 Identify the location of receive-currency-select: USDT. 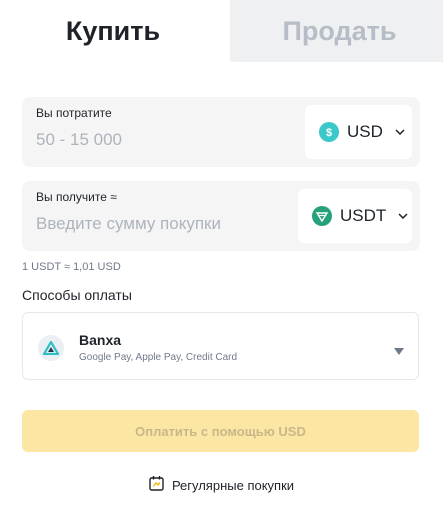
(355, 216).